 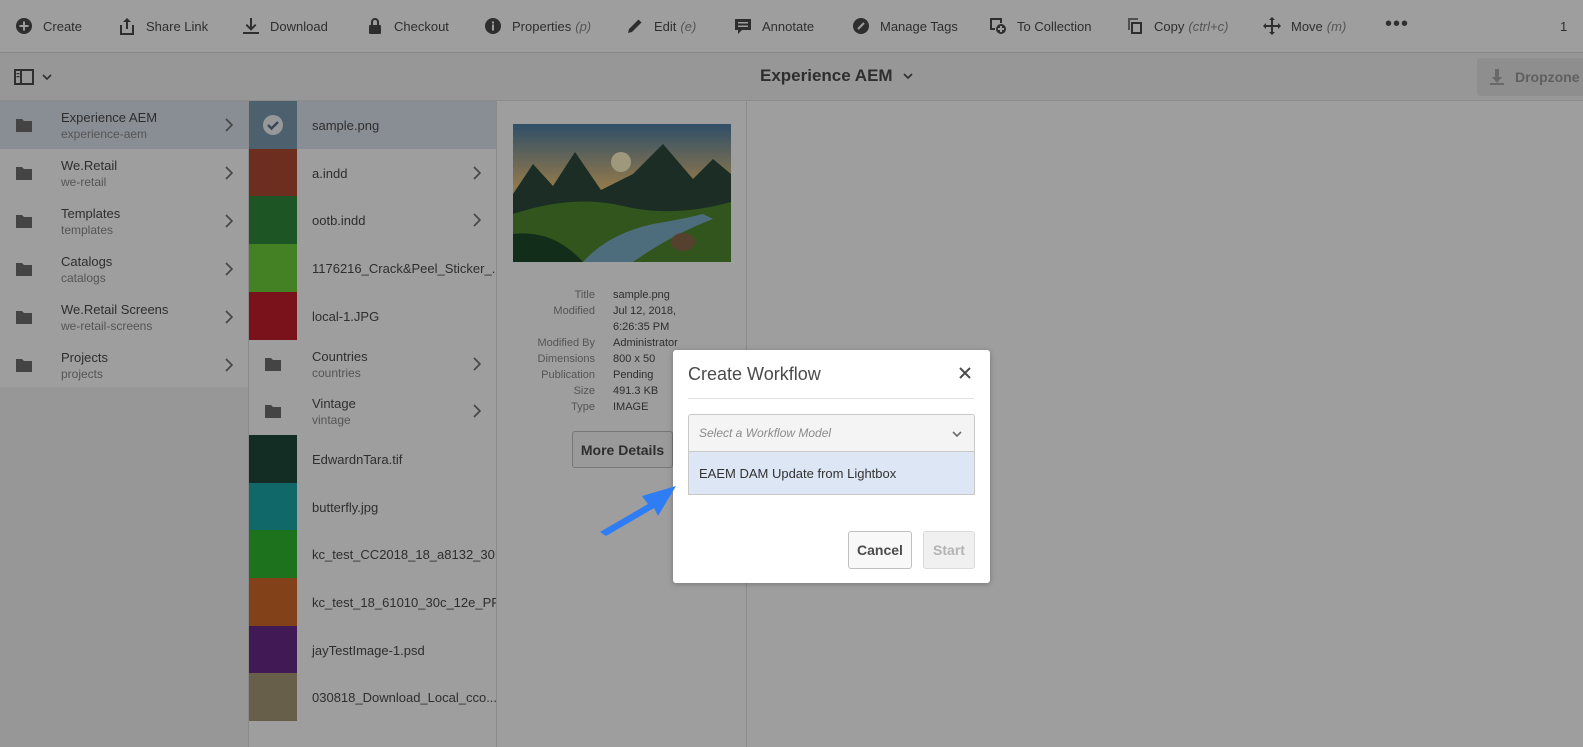 What do you see at coordinates (831, 398) in the screenshot?
I see `dialog-divider` at bounding box center [831, 398].